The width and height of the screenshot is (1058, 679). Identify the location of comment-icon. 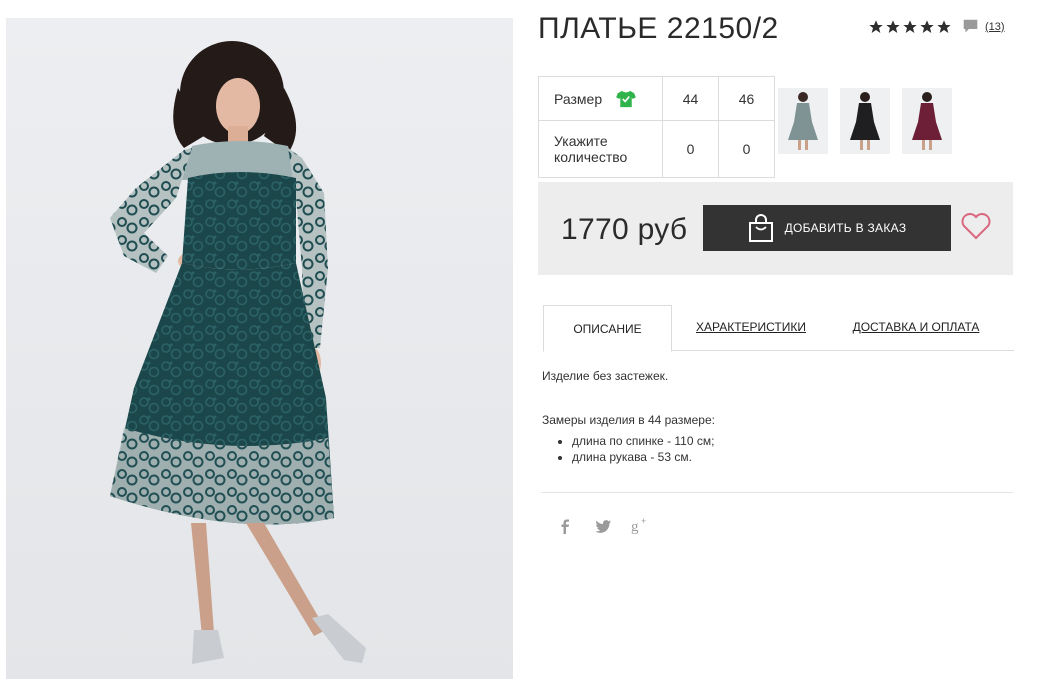
(970, 26).